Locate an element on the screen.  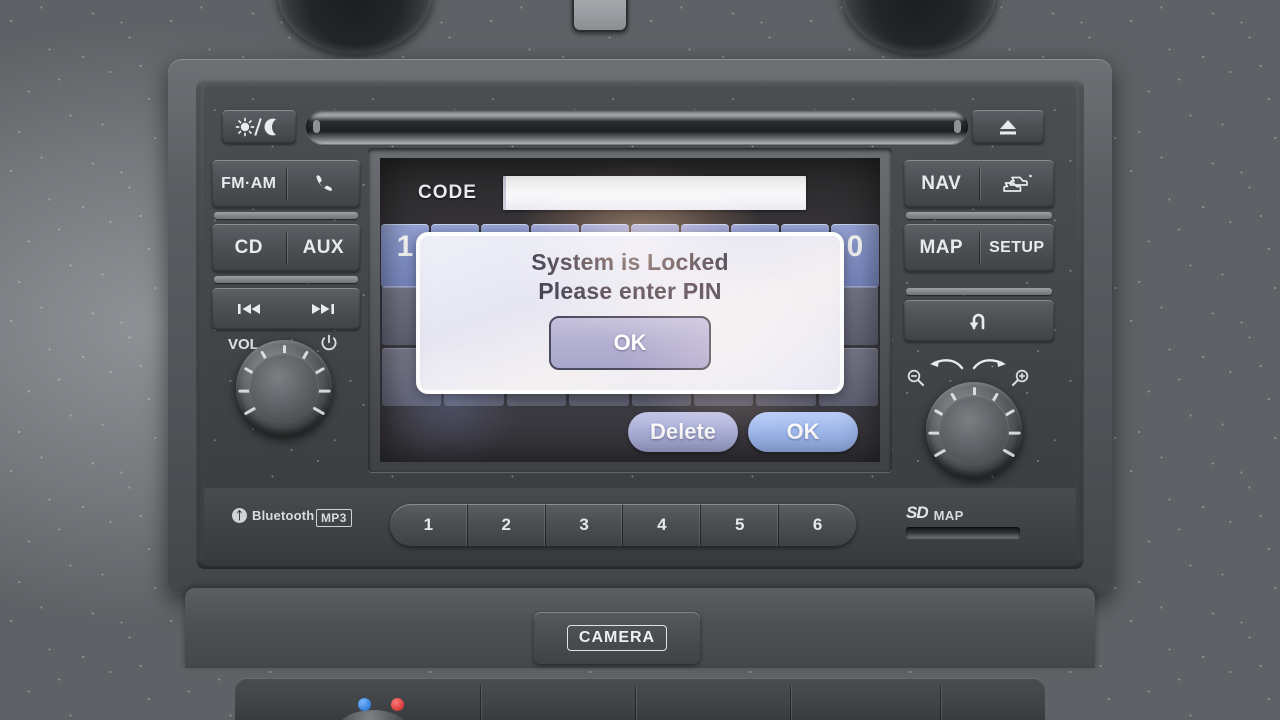
fm-am-phone-button-pair: FM·AM is located at coordinates (286, 184).